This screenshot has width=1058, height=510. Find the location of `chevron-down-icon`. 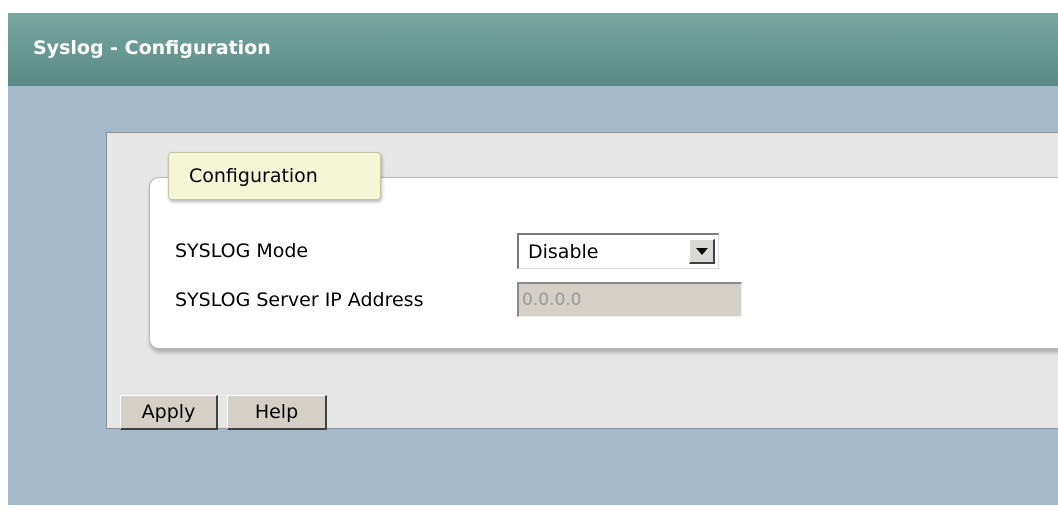

chevron-down-icon is located at coordinates (702, 251).